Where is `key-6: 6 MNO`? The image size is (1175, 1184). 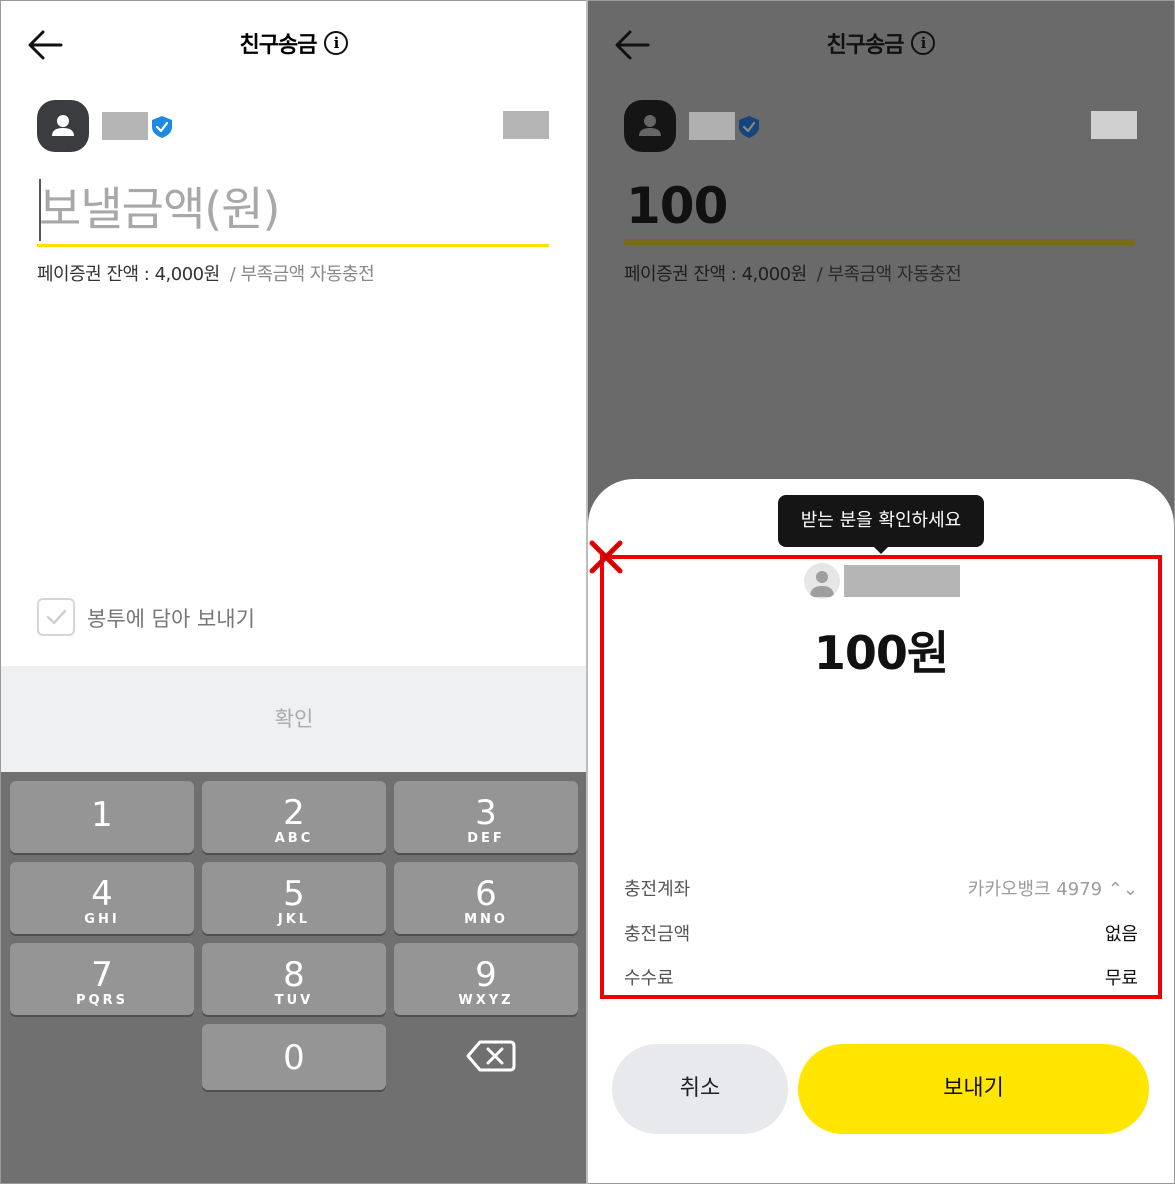 key-6: 6 MNO is located at coordinates (486, 898).